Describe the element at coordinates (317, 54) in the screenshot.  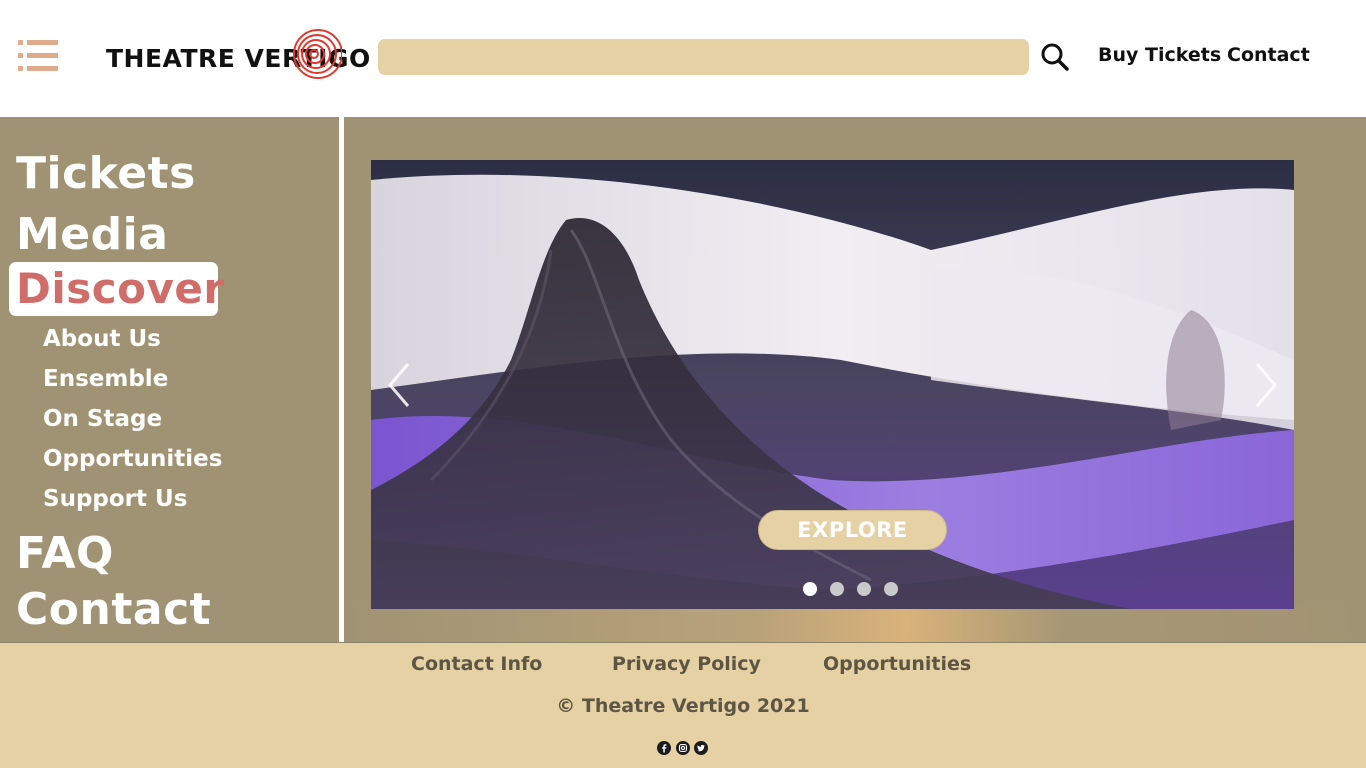
I see `logo-swirl-icon` at that location.